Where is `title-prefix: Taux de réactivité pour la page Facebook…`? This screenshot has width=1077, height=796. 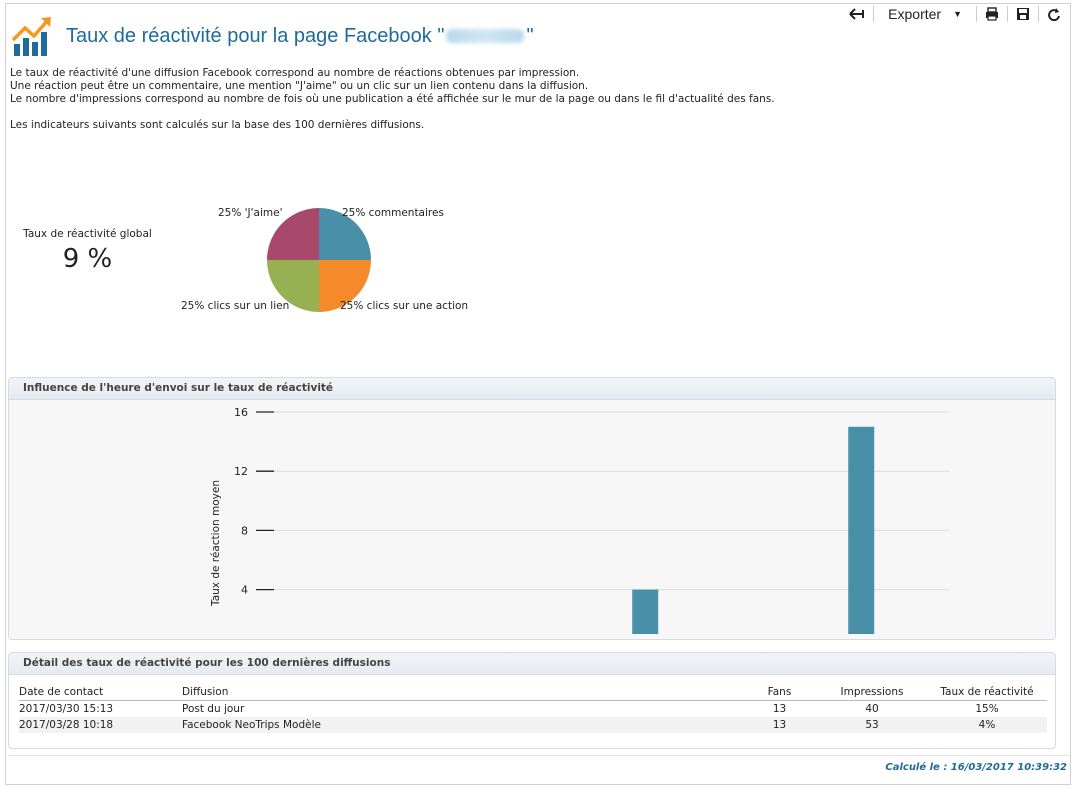 title-prefix: Taux de réactivité pour la page Facebook… is located at coordinates (255, 35).